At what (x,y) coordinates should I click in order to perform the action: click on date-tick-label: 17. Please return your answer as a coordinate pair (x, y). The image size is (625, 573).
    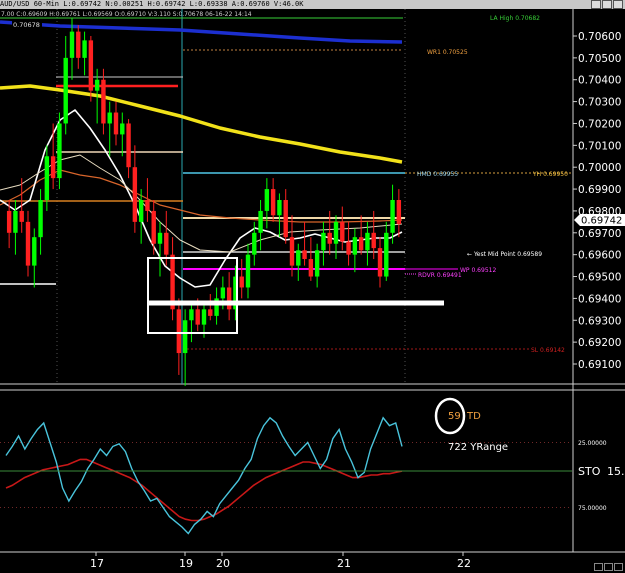
    Looking at the image, I should click on (97, 563).